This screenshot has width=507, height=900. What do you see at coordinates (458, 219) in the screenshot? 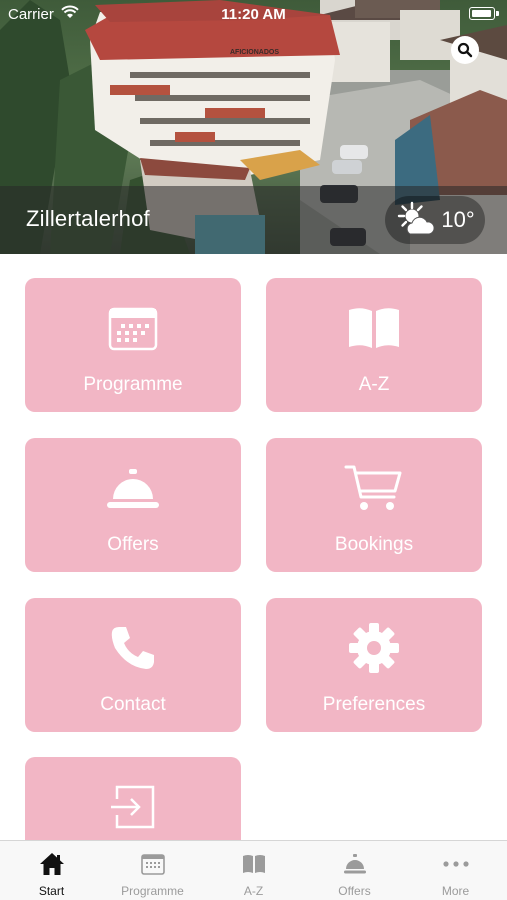
I see `weather-temperature: 10°` at bounding box center [458, 219].